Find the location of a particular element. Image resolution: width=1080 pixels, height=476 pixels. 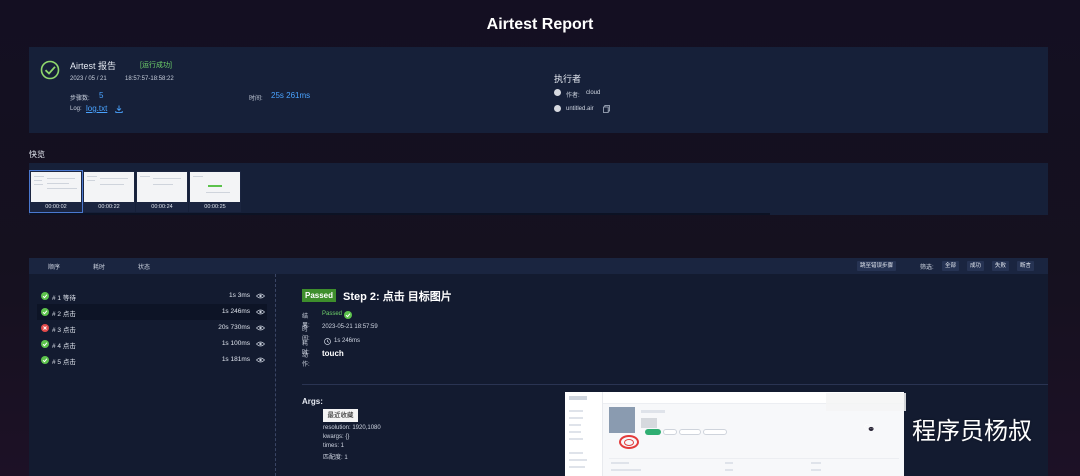

step-row: # 4 点击 1s 100ms is located at coordinates (152, 344).